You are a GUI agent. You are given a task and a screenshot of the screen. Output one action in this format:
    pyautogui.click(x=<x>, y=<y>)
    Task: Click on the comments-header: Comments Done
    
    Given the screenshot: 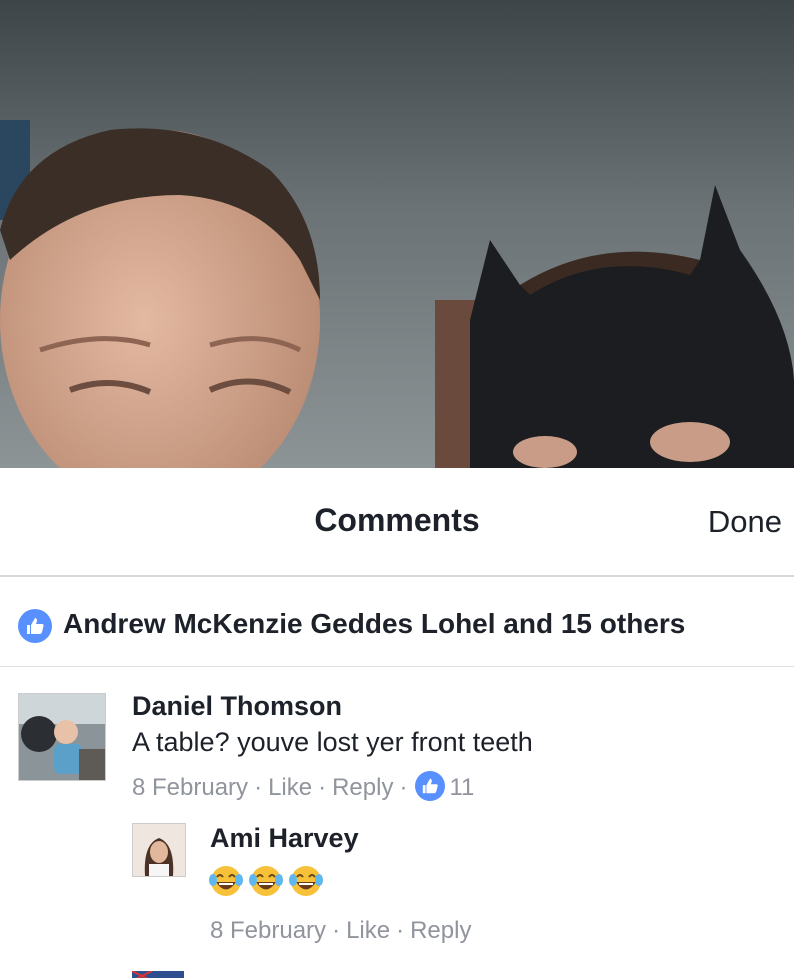 What is the action you would take?
    pyautogui.click(x=397, y=522)
    